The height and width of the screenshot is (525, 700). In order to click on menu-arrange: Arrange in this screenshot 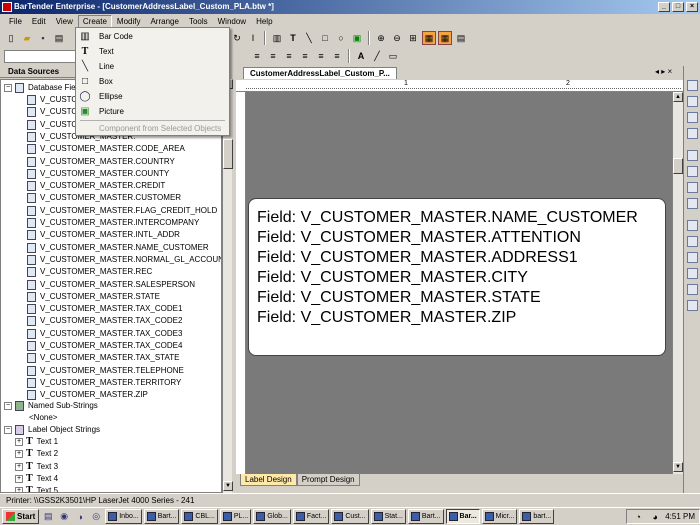, I will do `click(164, 21)`.